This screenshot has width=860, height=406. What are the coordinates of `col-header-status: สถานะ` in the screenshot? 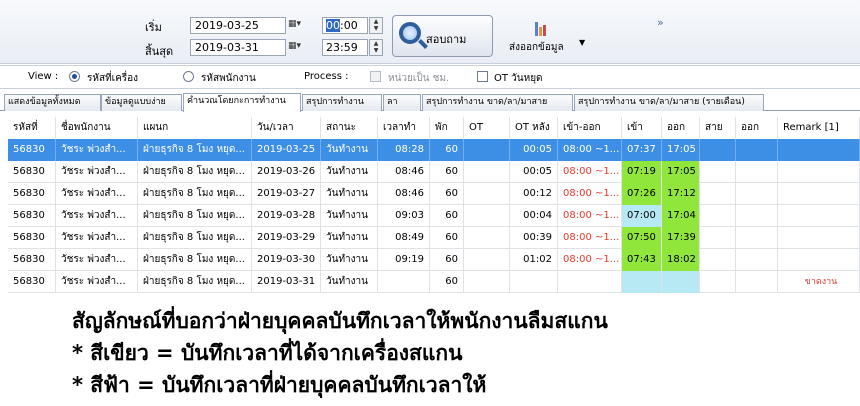 It's located at (349, 128).